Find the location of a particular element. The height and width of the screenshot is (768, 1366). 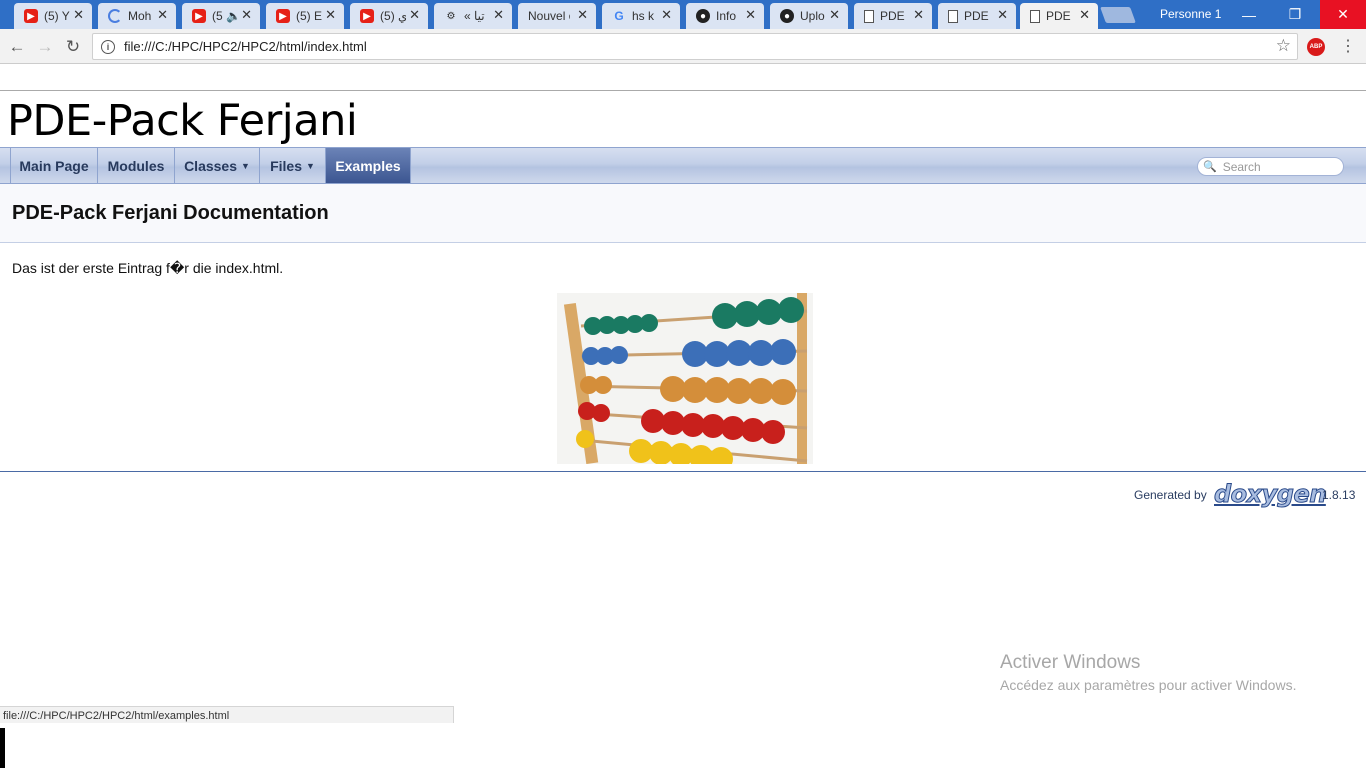

profile-name: Personne 1 is located at coordinates (1190, 14).